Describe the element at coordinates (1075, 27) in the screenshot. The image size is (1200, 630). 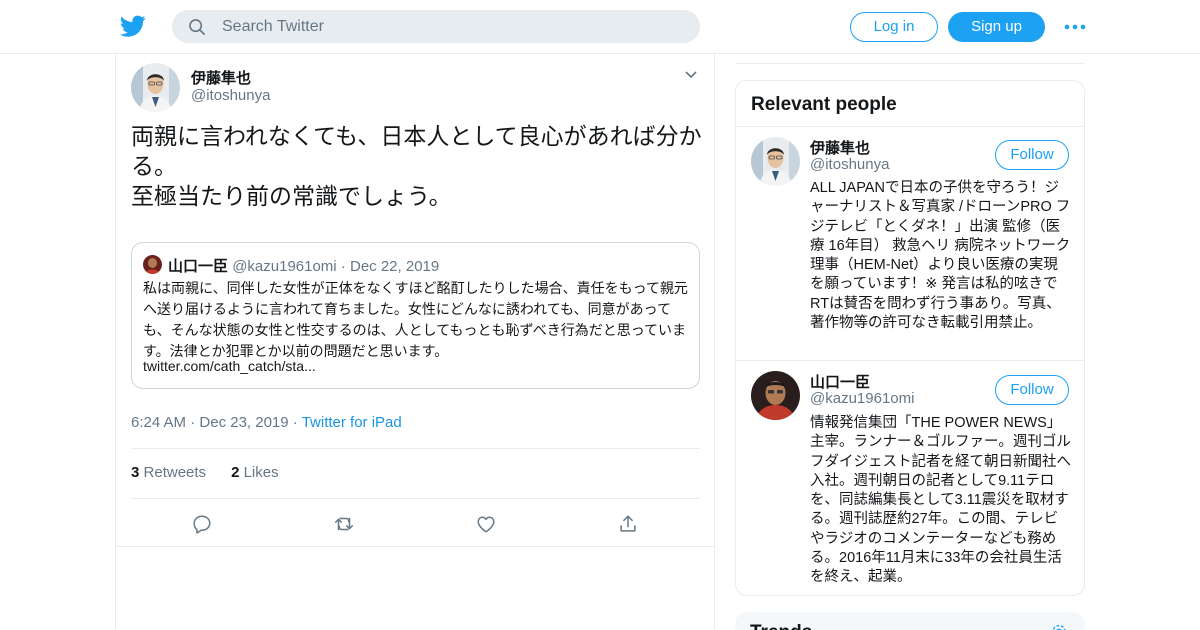
I see `more-dots-icon` at that location.